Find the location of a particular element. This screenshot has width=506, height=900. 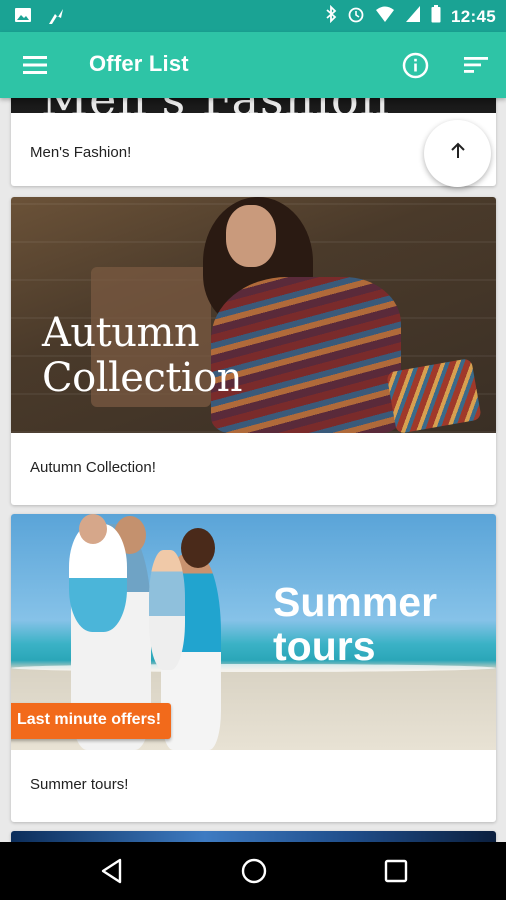

sort-icon is located at coordinates (476, 67).